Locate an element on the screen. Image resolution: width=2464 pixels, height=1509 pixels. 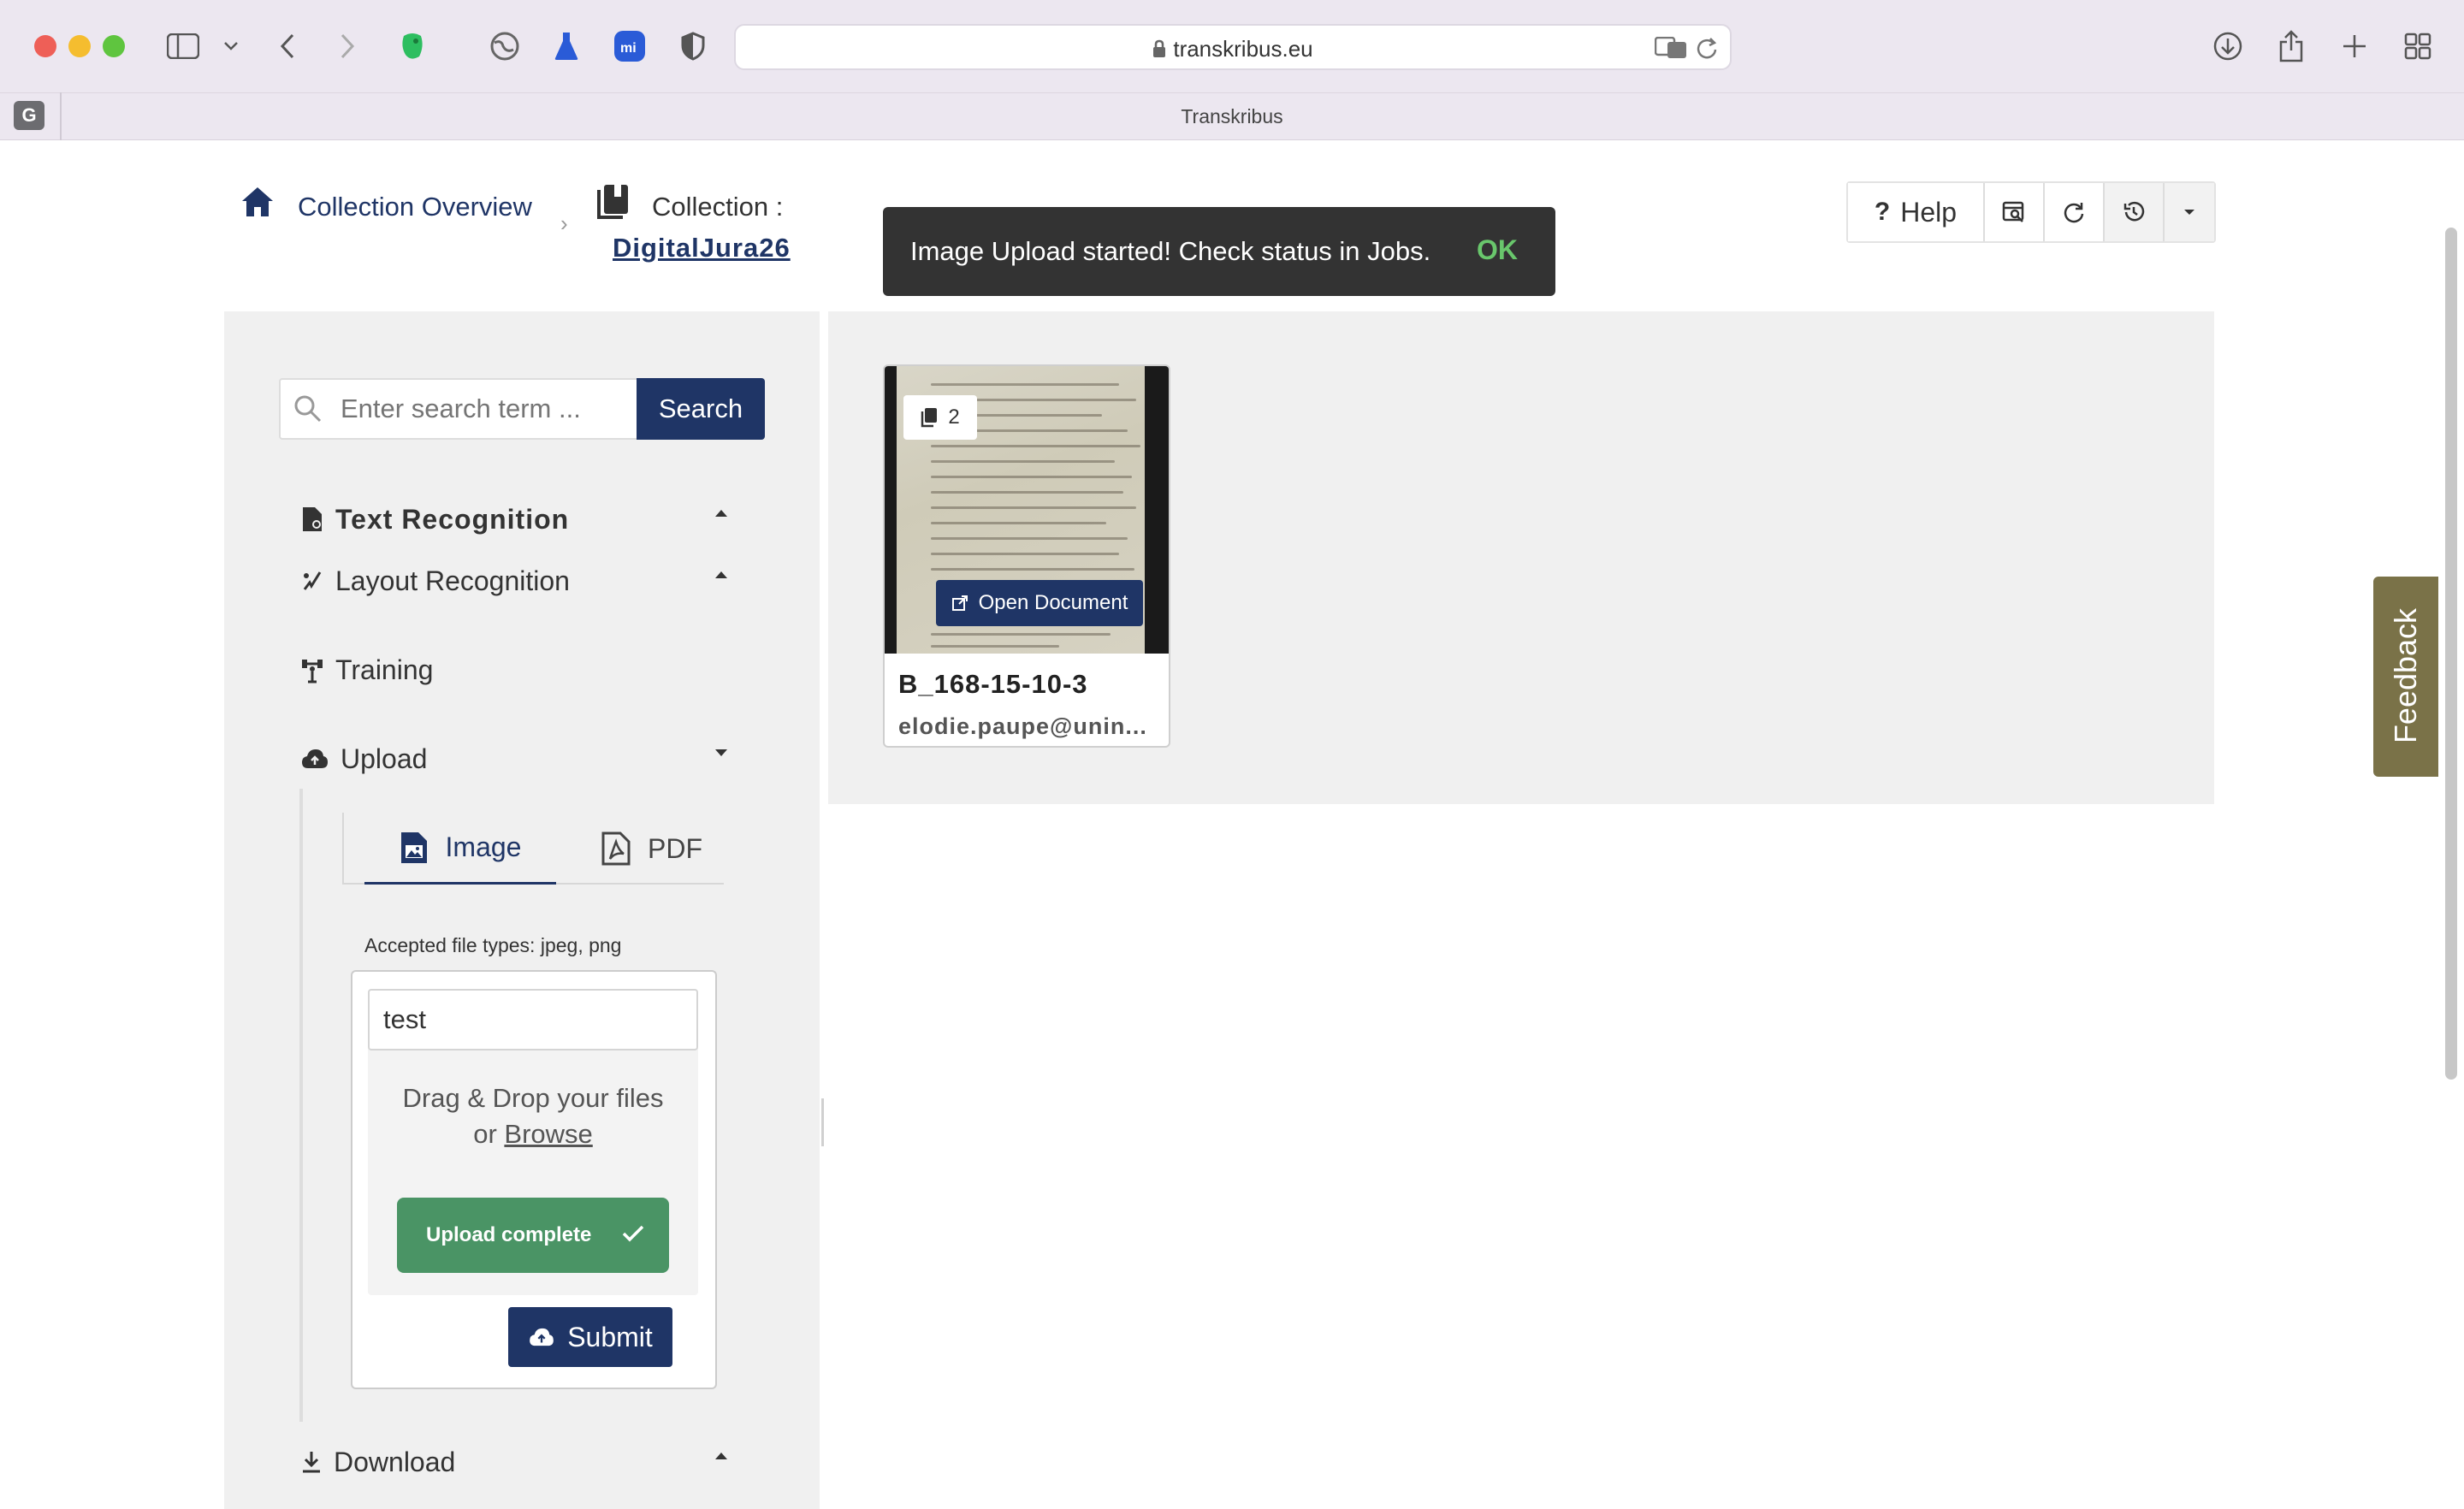
text-recognition-icon is located at coordinates (312, 519).